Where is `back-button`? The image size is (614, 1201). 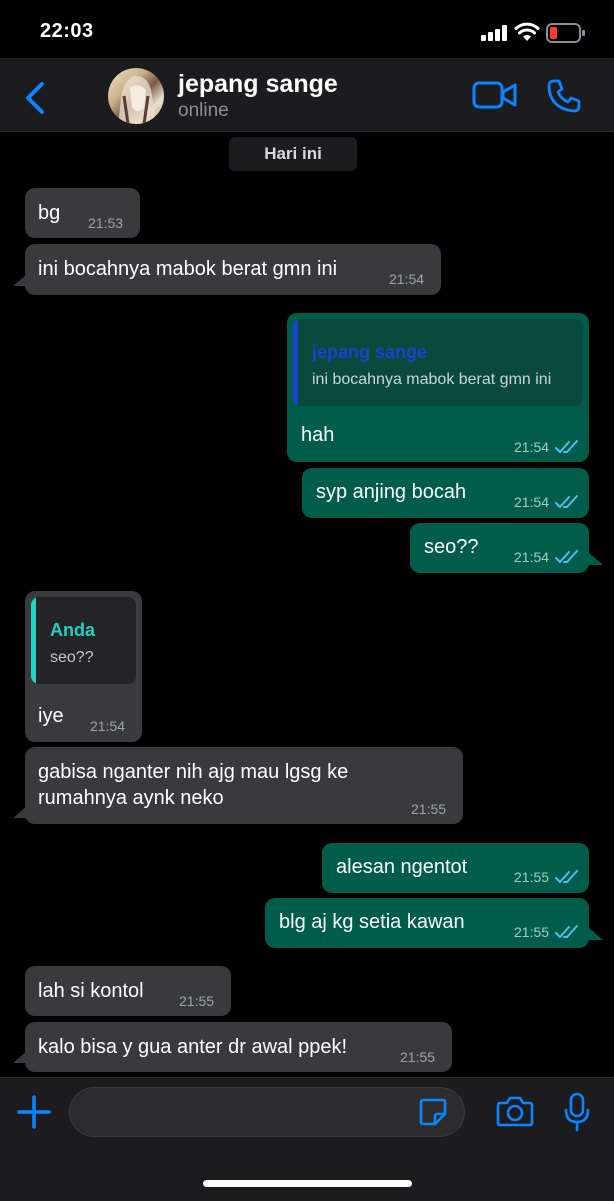
back-button is located at coordinates (35, 98).